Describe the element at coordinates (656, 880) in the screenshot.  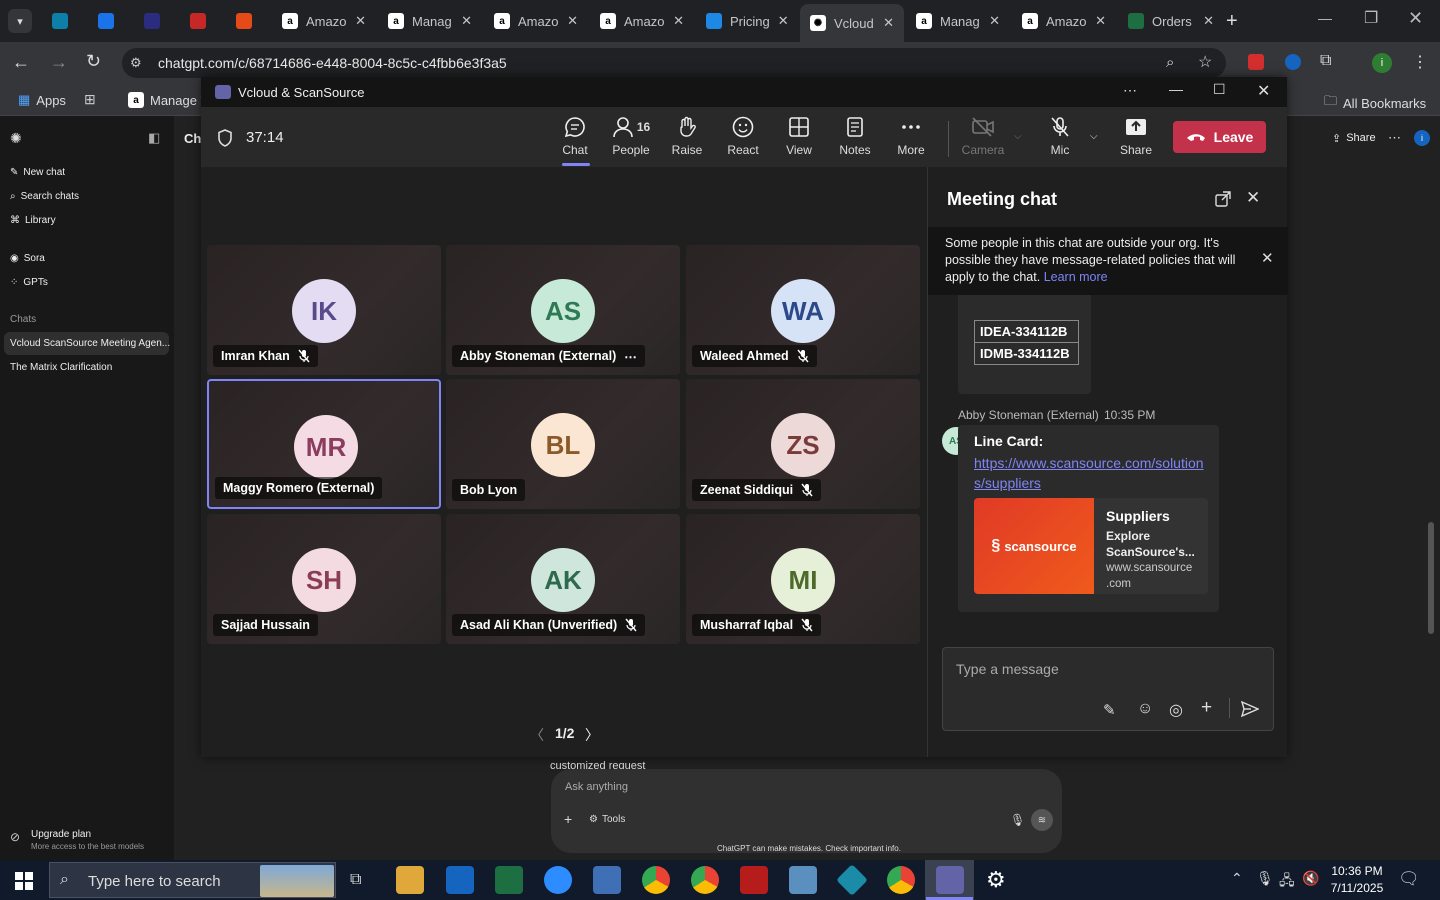
I see `chrome-icon` at that location.